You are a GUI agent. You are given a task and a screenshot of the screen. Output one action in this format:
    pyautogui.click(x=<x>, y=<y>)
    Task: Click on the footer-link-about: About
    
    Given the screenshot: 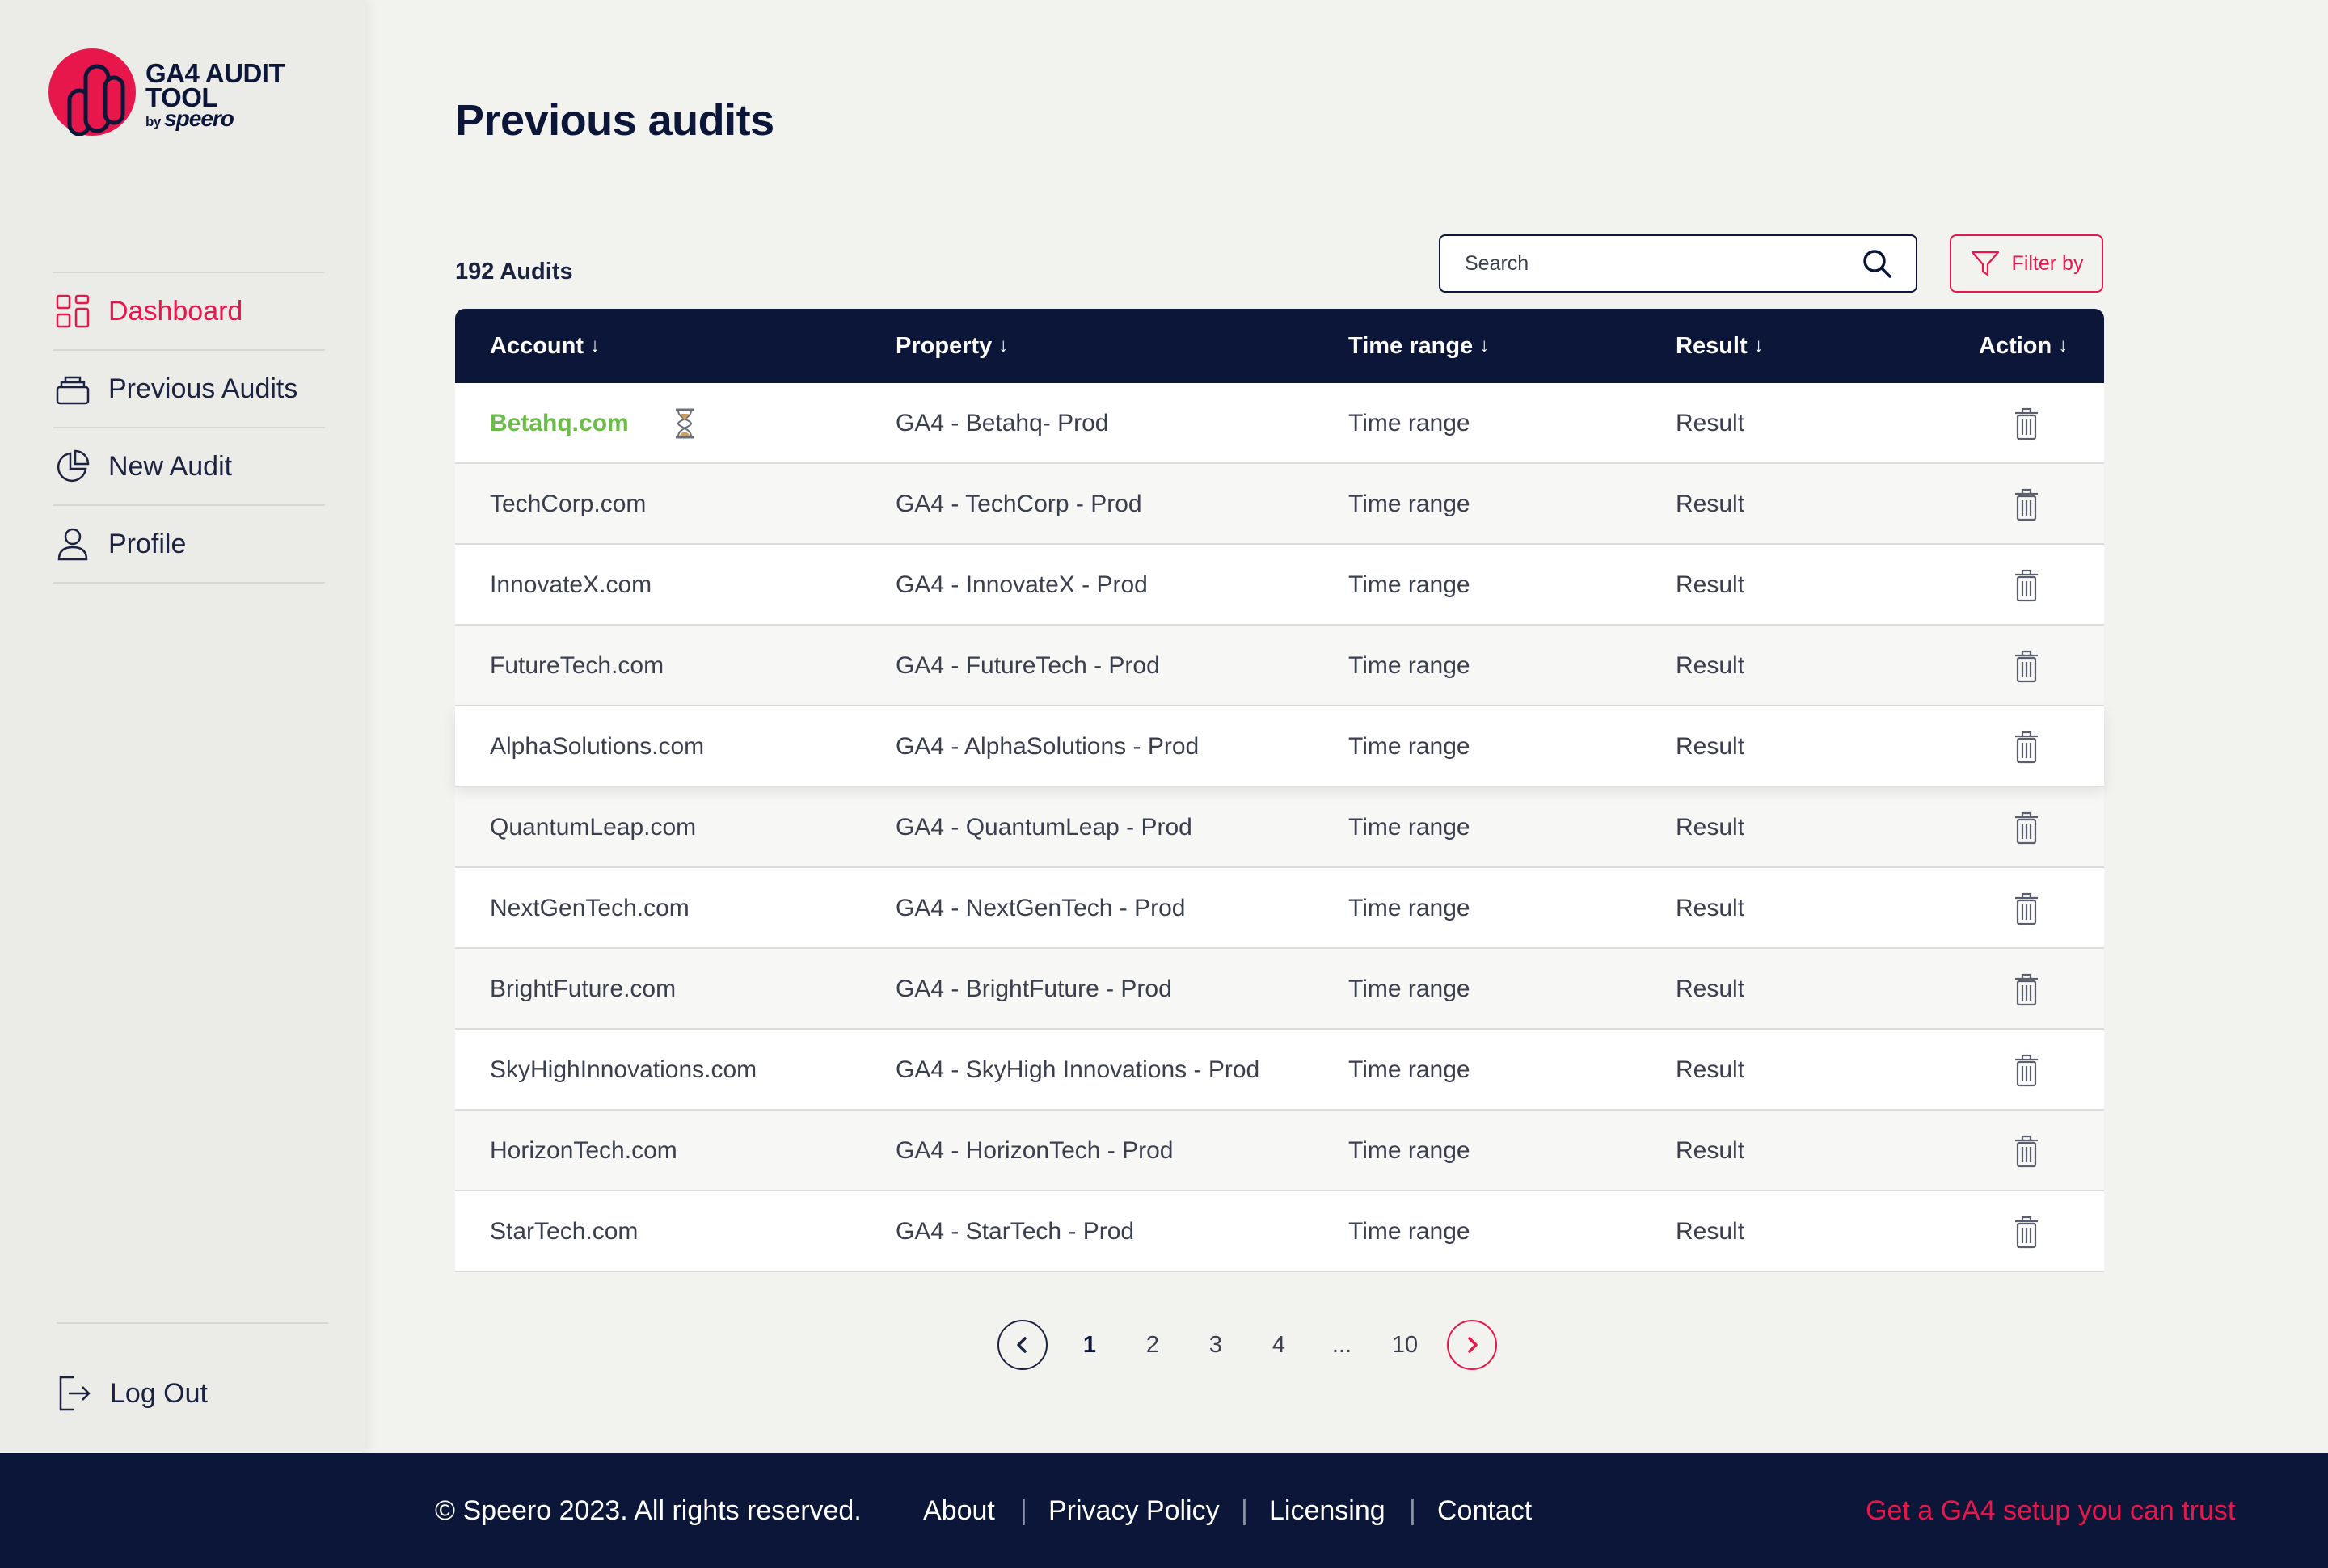 What is the action you would take?
    pyautogui.click(x=959, y=1510)
    